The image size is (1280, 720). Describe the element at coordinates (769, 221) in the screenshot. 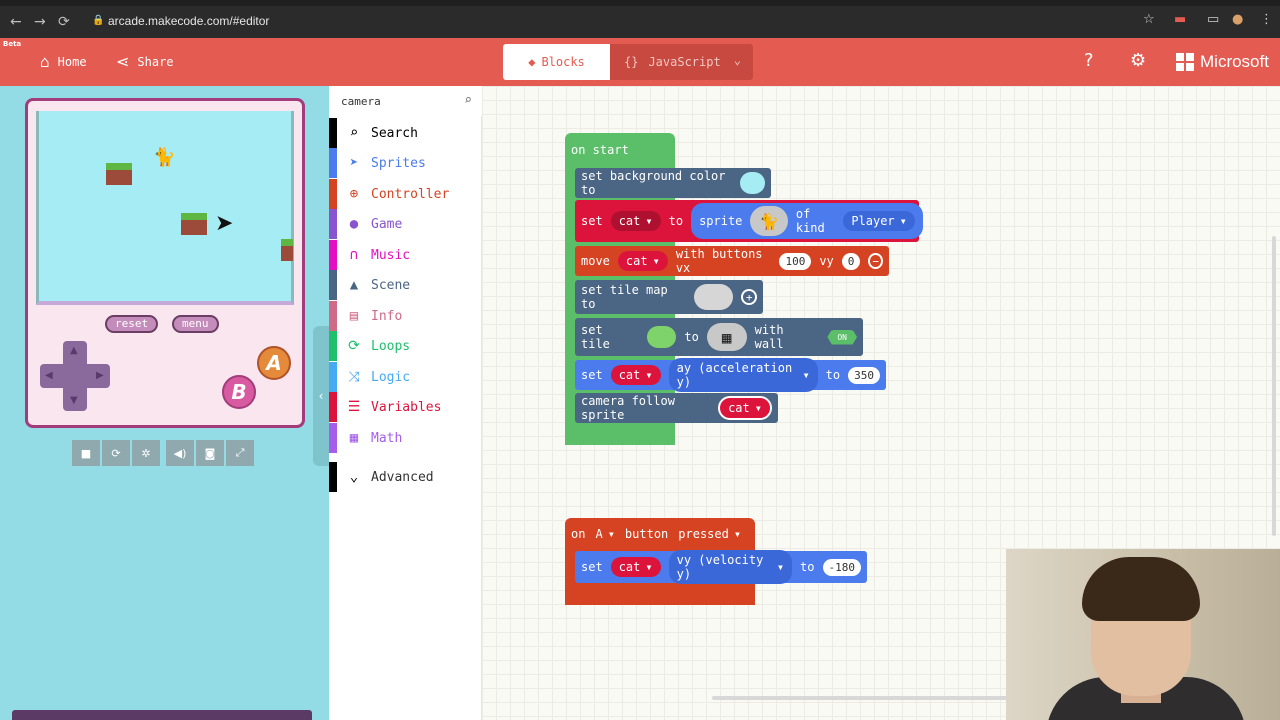

I see `sprite-image-slot: 🐈` at that location.